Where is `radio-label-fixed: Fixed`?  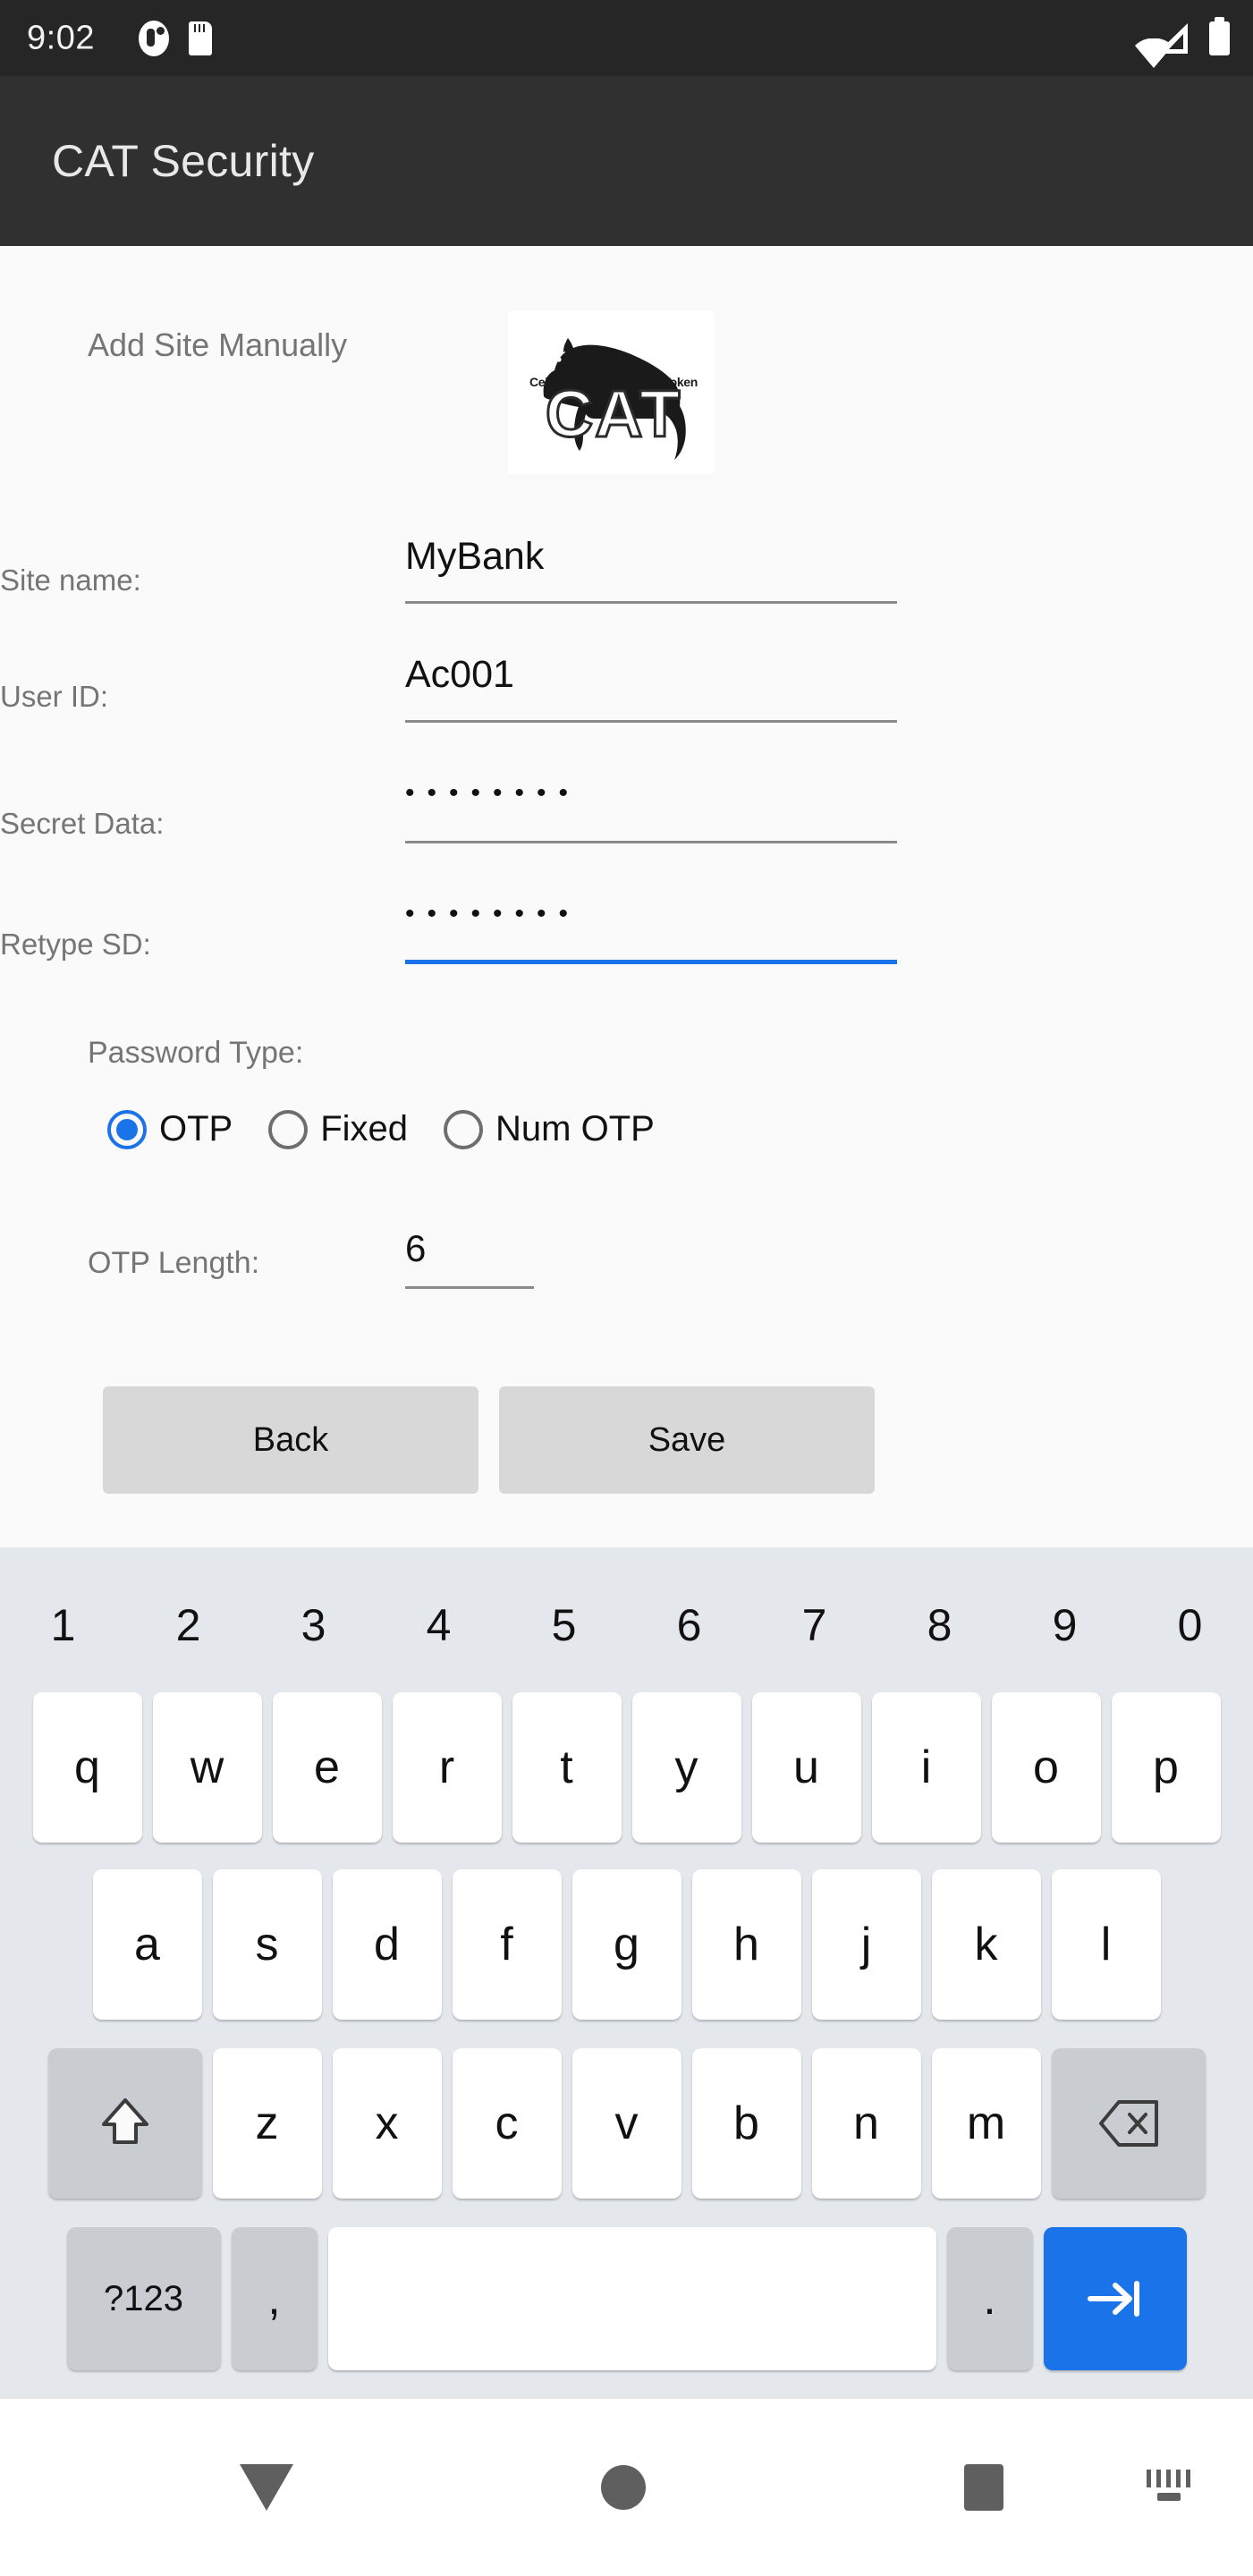 radio-label-fixed: Fixed is located at coordinates (364, 1128).